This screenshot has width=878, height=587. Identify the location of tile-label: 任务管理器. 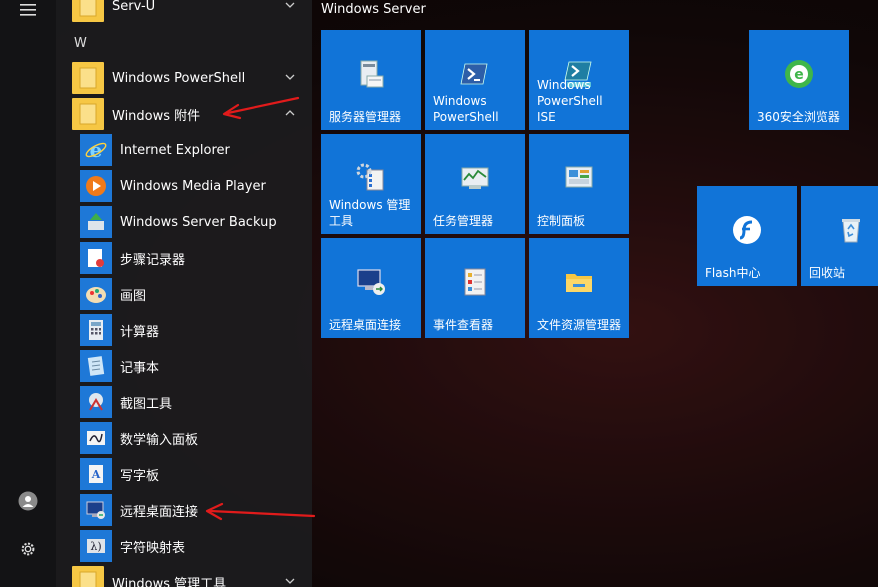
(463, 221).